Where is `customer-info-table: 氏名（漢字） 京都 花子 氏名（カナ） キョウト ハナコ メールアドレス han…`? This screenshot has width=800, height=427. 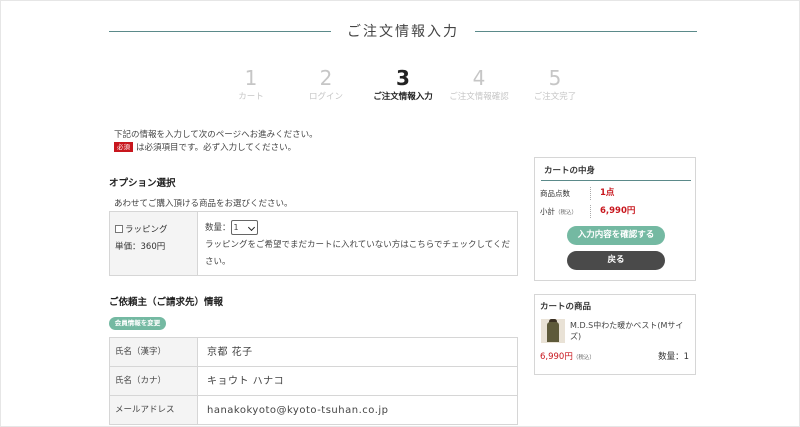
customer-info-table: 氏名（漢字） 京都 花子 氏名（カナ） キョウト ハナコ メールアドレス han… is located at coordinates (313, 381).